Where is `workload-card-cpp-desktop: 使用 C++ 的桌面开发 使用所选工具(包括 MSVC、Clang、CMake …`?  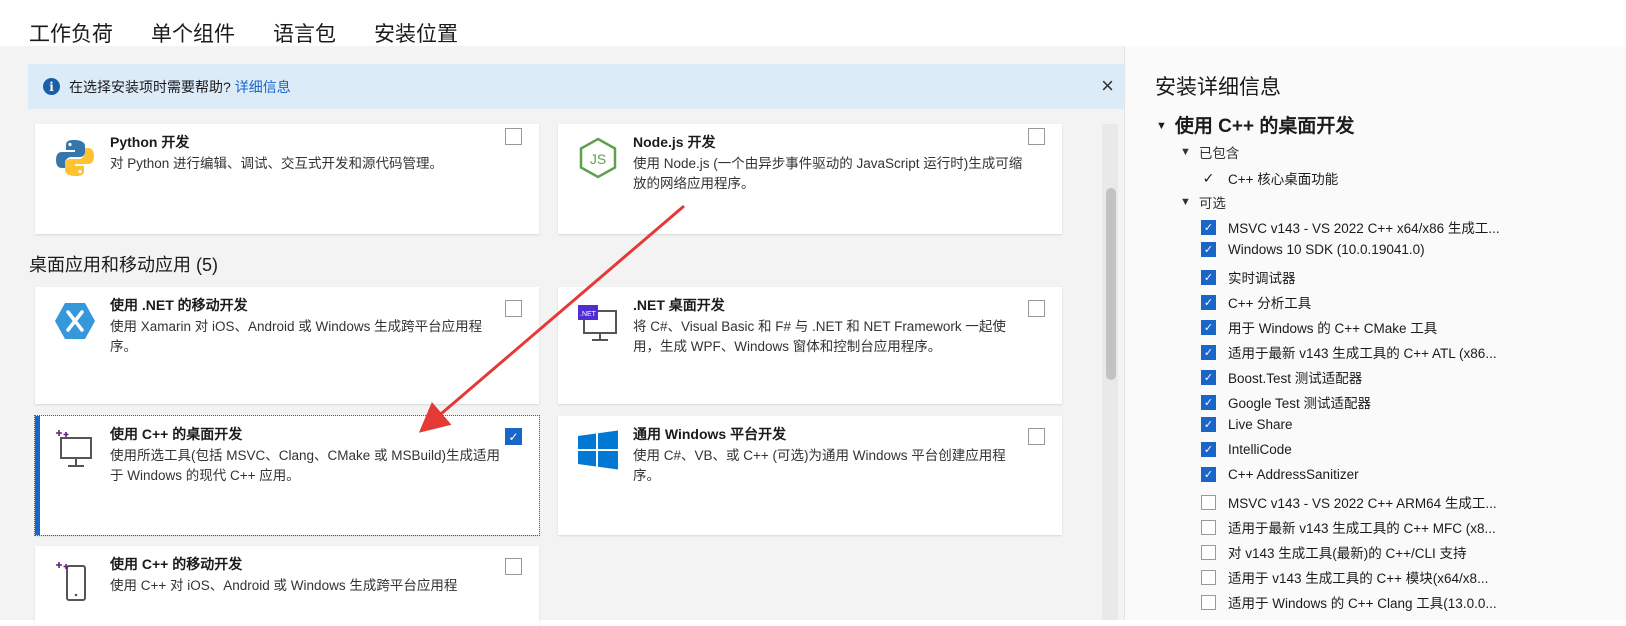 workload-card-cpp-desktop: 使用 C++ 的桌面开发 使用所选工具(包括 MSVC、Clang、CMake … is located at coordinates (287, 475).